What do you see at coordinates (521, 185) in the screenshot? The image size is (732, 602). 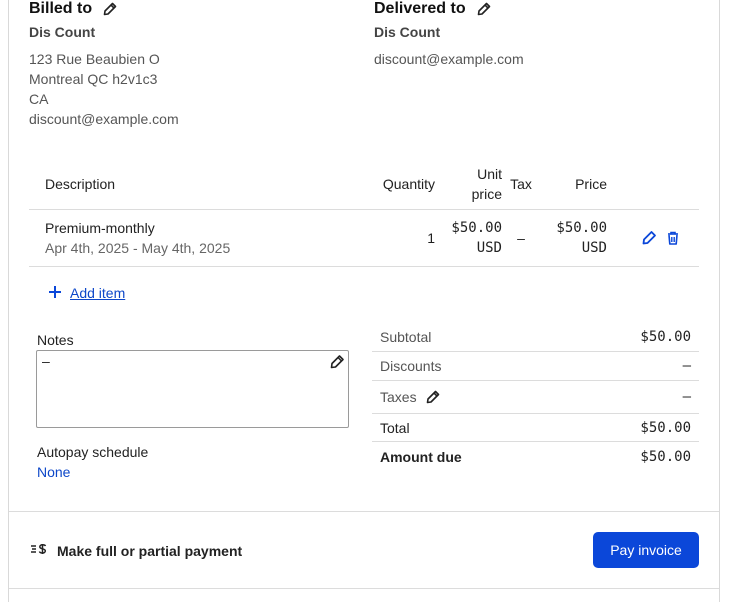 I see `col-tax: Tax` at bounding box center [521, 185].